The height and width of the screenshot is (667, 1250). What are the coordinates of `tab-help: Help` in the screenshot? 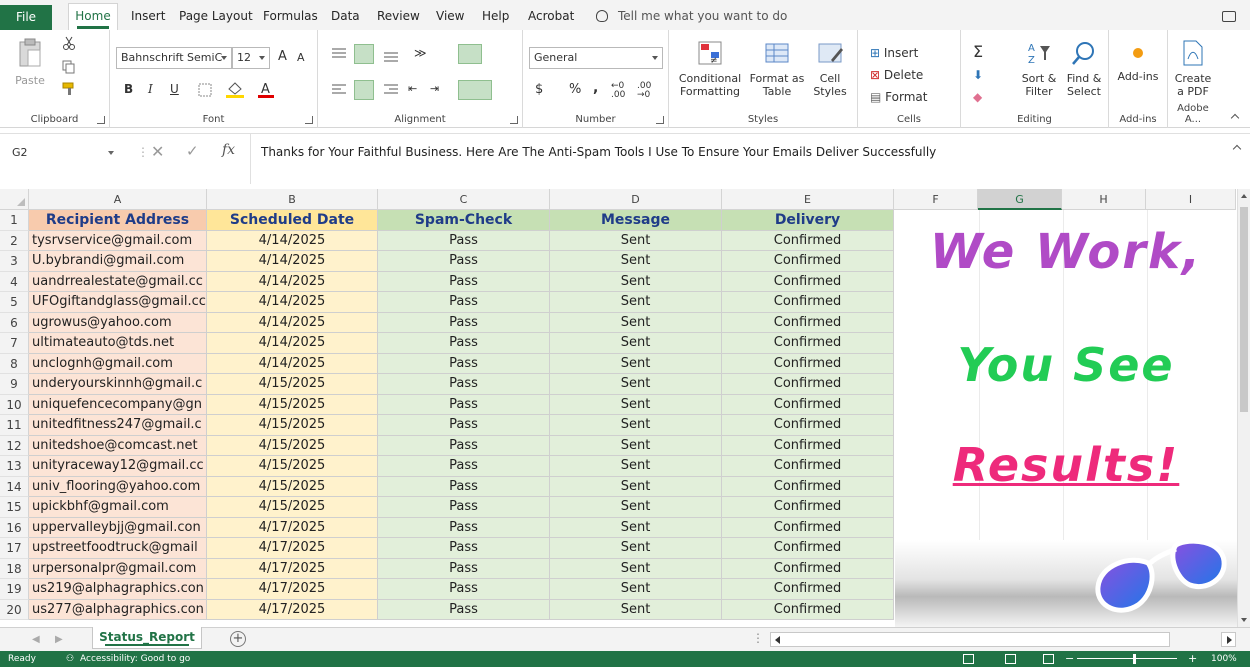 It's located at (495, 17).